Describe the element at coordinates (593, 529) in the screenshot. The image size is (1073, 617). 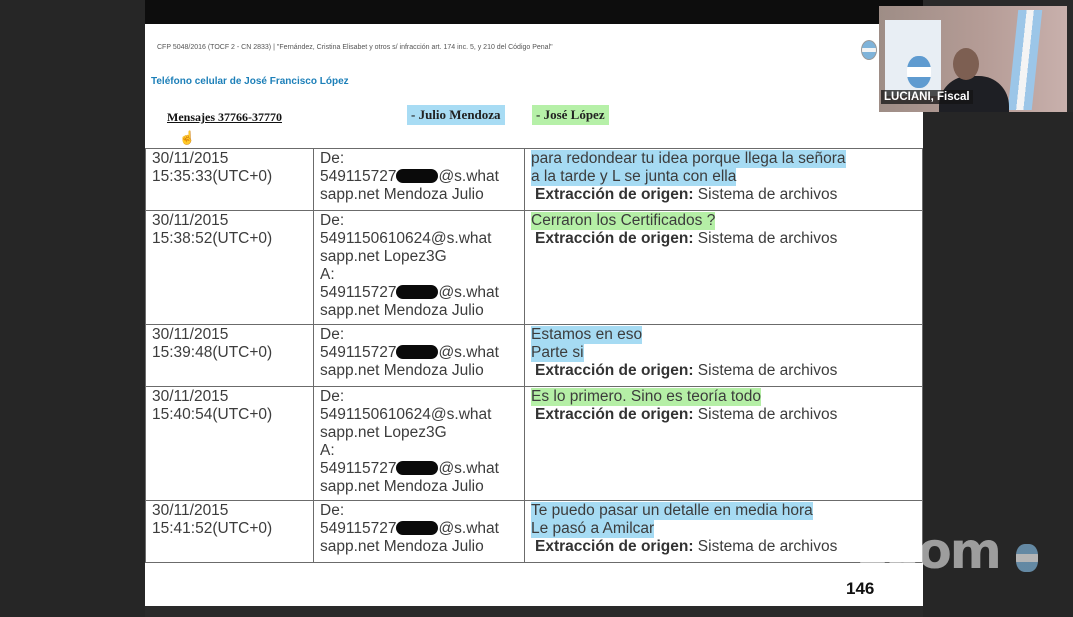
I see `message-text-line: Le pasó a Amilcar` at that location.